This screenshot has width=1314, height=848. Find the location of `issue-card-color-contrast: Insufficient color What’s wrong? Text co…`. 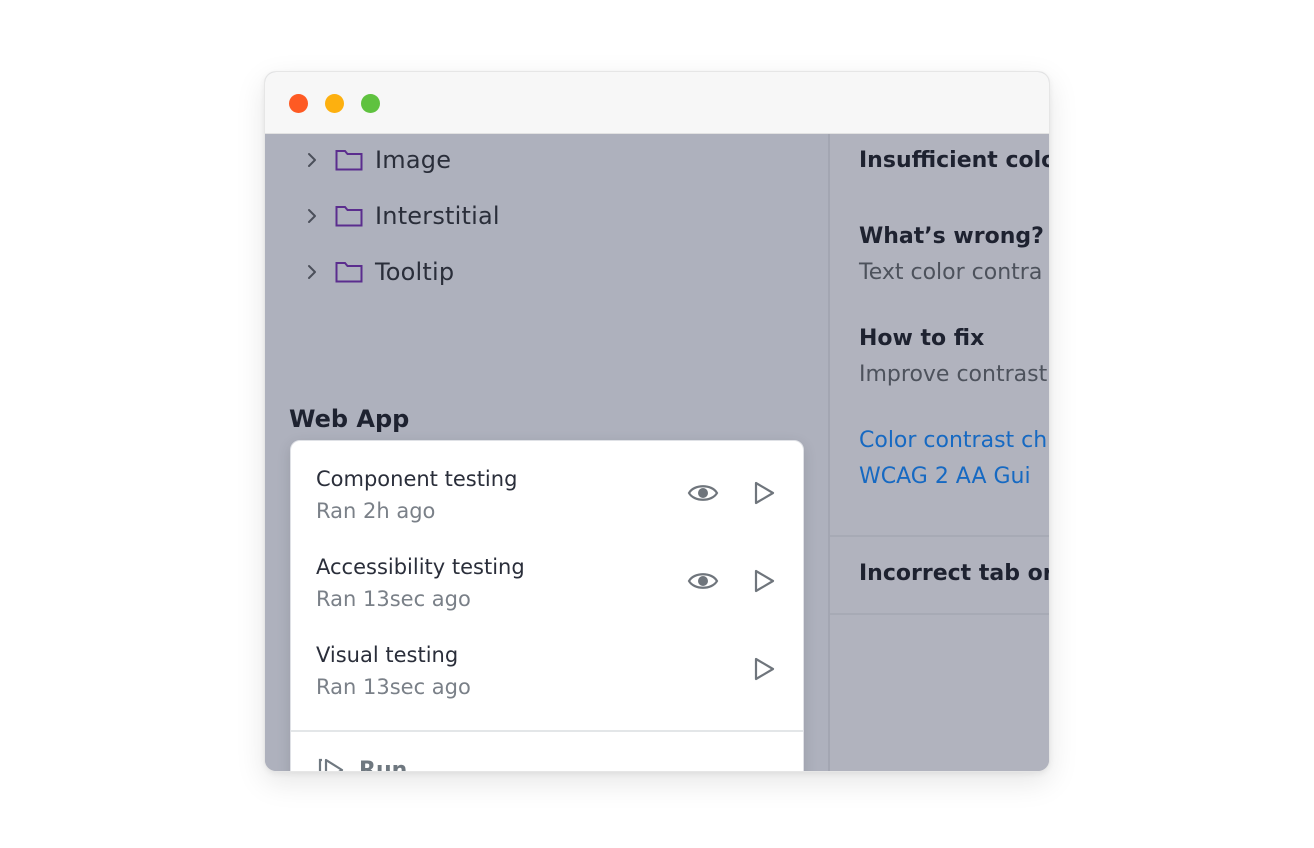

issue-card-color-contrast: Insufficient color What’s wrong? Text co… is located at coordinates (939, 335).